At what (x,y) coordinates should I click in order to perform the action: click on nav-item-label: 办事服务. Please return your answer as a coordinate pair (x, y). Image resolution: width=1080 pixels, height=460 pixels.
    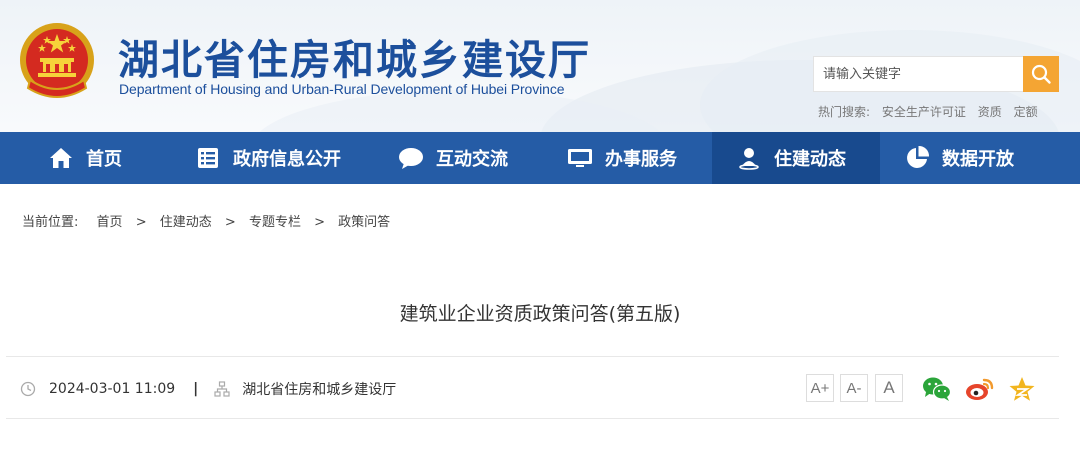
    Looking at the image, I should click on (641, 159).